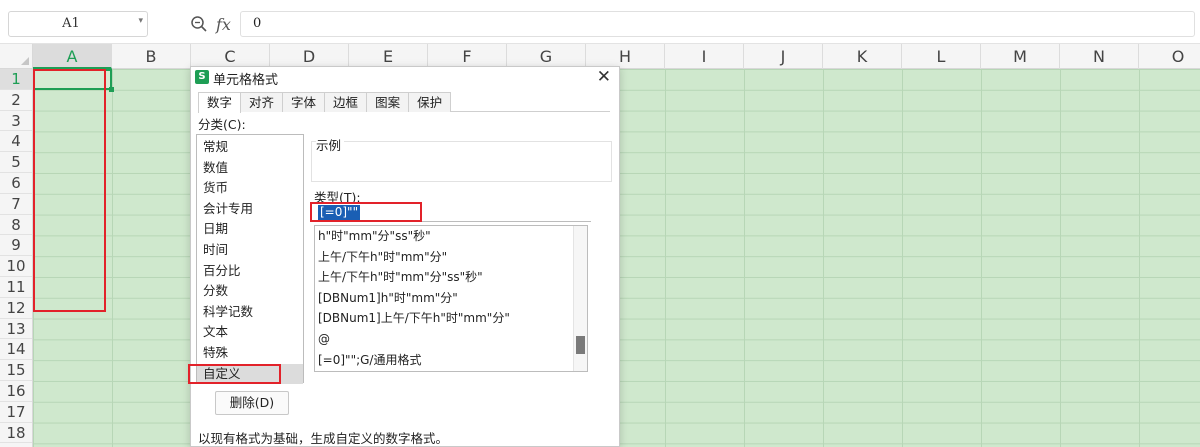 The height and width of the screenshot is (447, 1200). Describe the element at coordinates (140, 21) in the screenshot. I see `chevron-down-icon: ▾` at that location.